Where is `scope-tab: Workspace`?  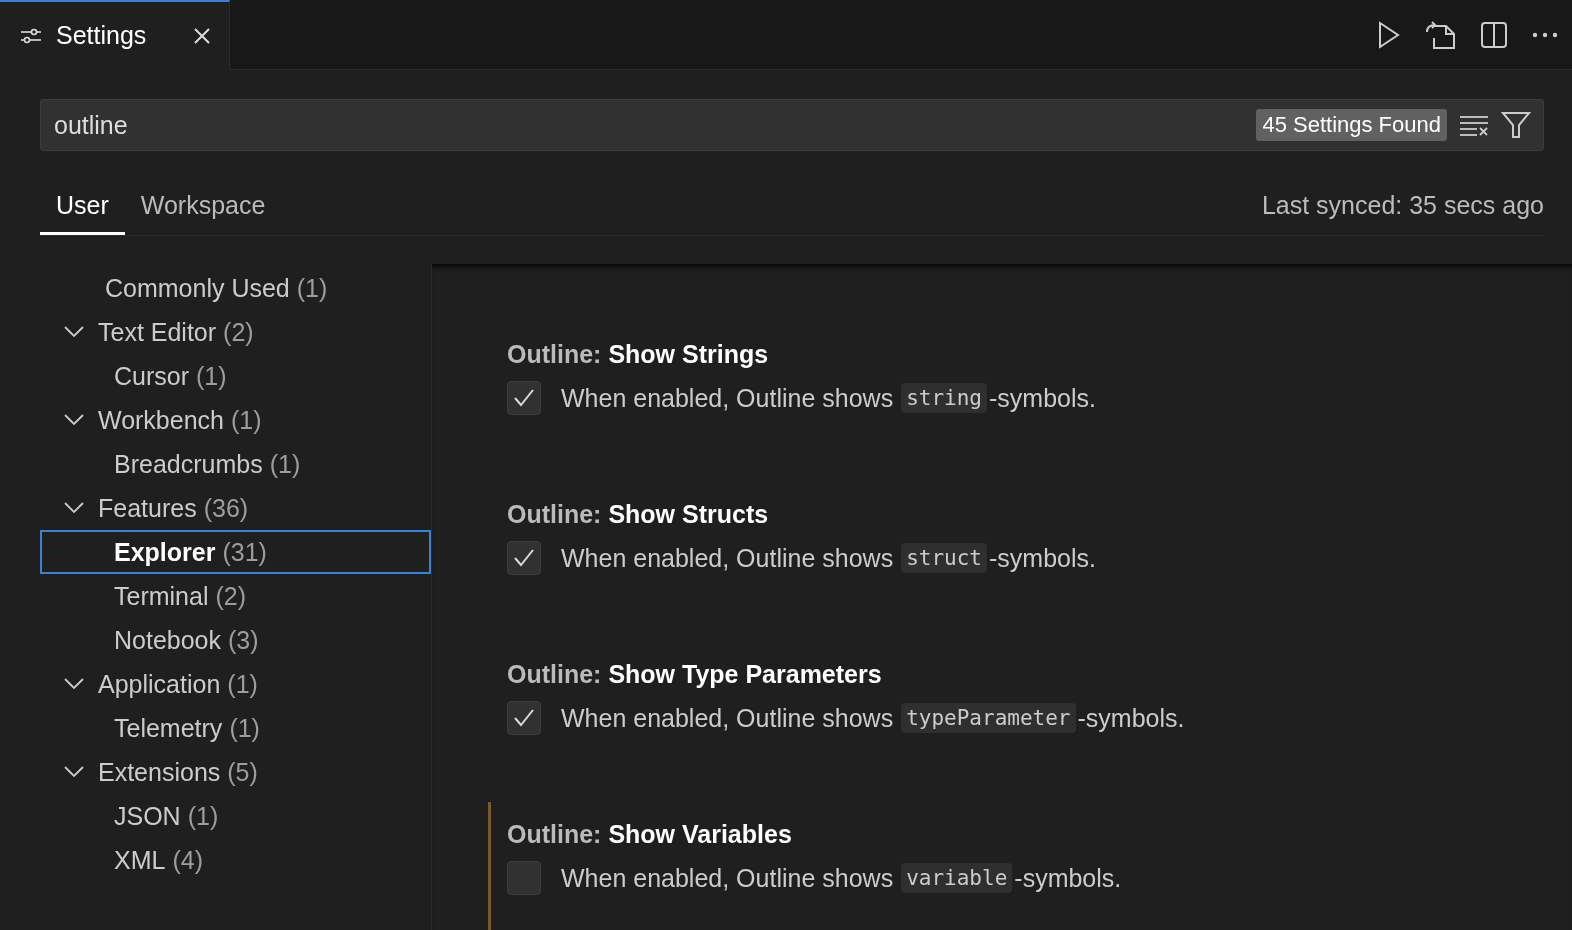
scope-tab: Workspace is located at coordinates (203, 205).